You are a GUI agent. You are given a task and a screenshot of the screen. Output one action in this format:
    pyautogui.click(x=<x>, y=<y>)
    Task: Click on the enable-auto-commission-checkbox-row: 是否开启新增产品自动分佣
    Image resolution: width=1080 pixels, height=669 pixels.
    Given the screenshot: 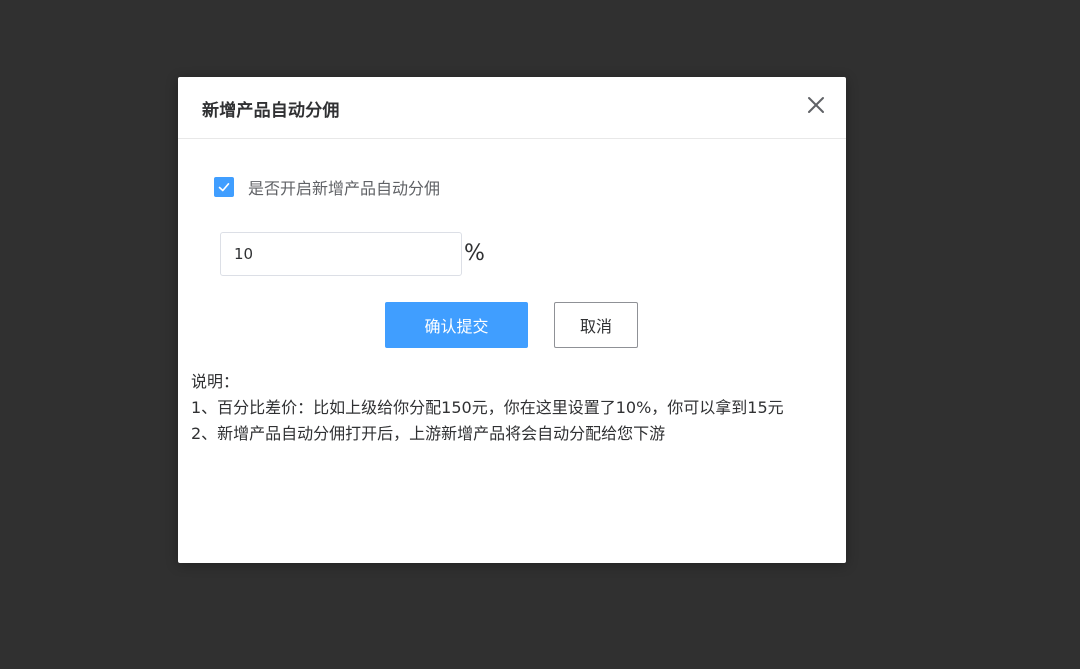 What is the action you would take?
    pyautogui.click(x=327, y=187)
    